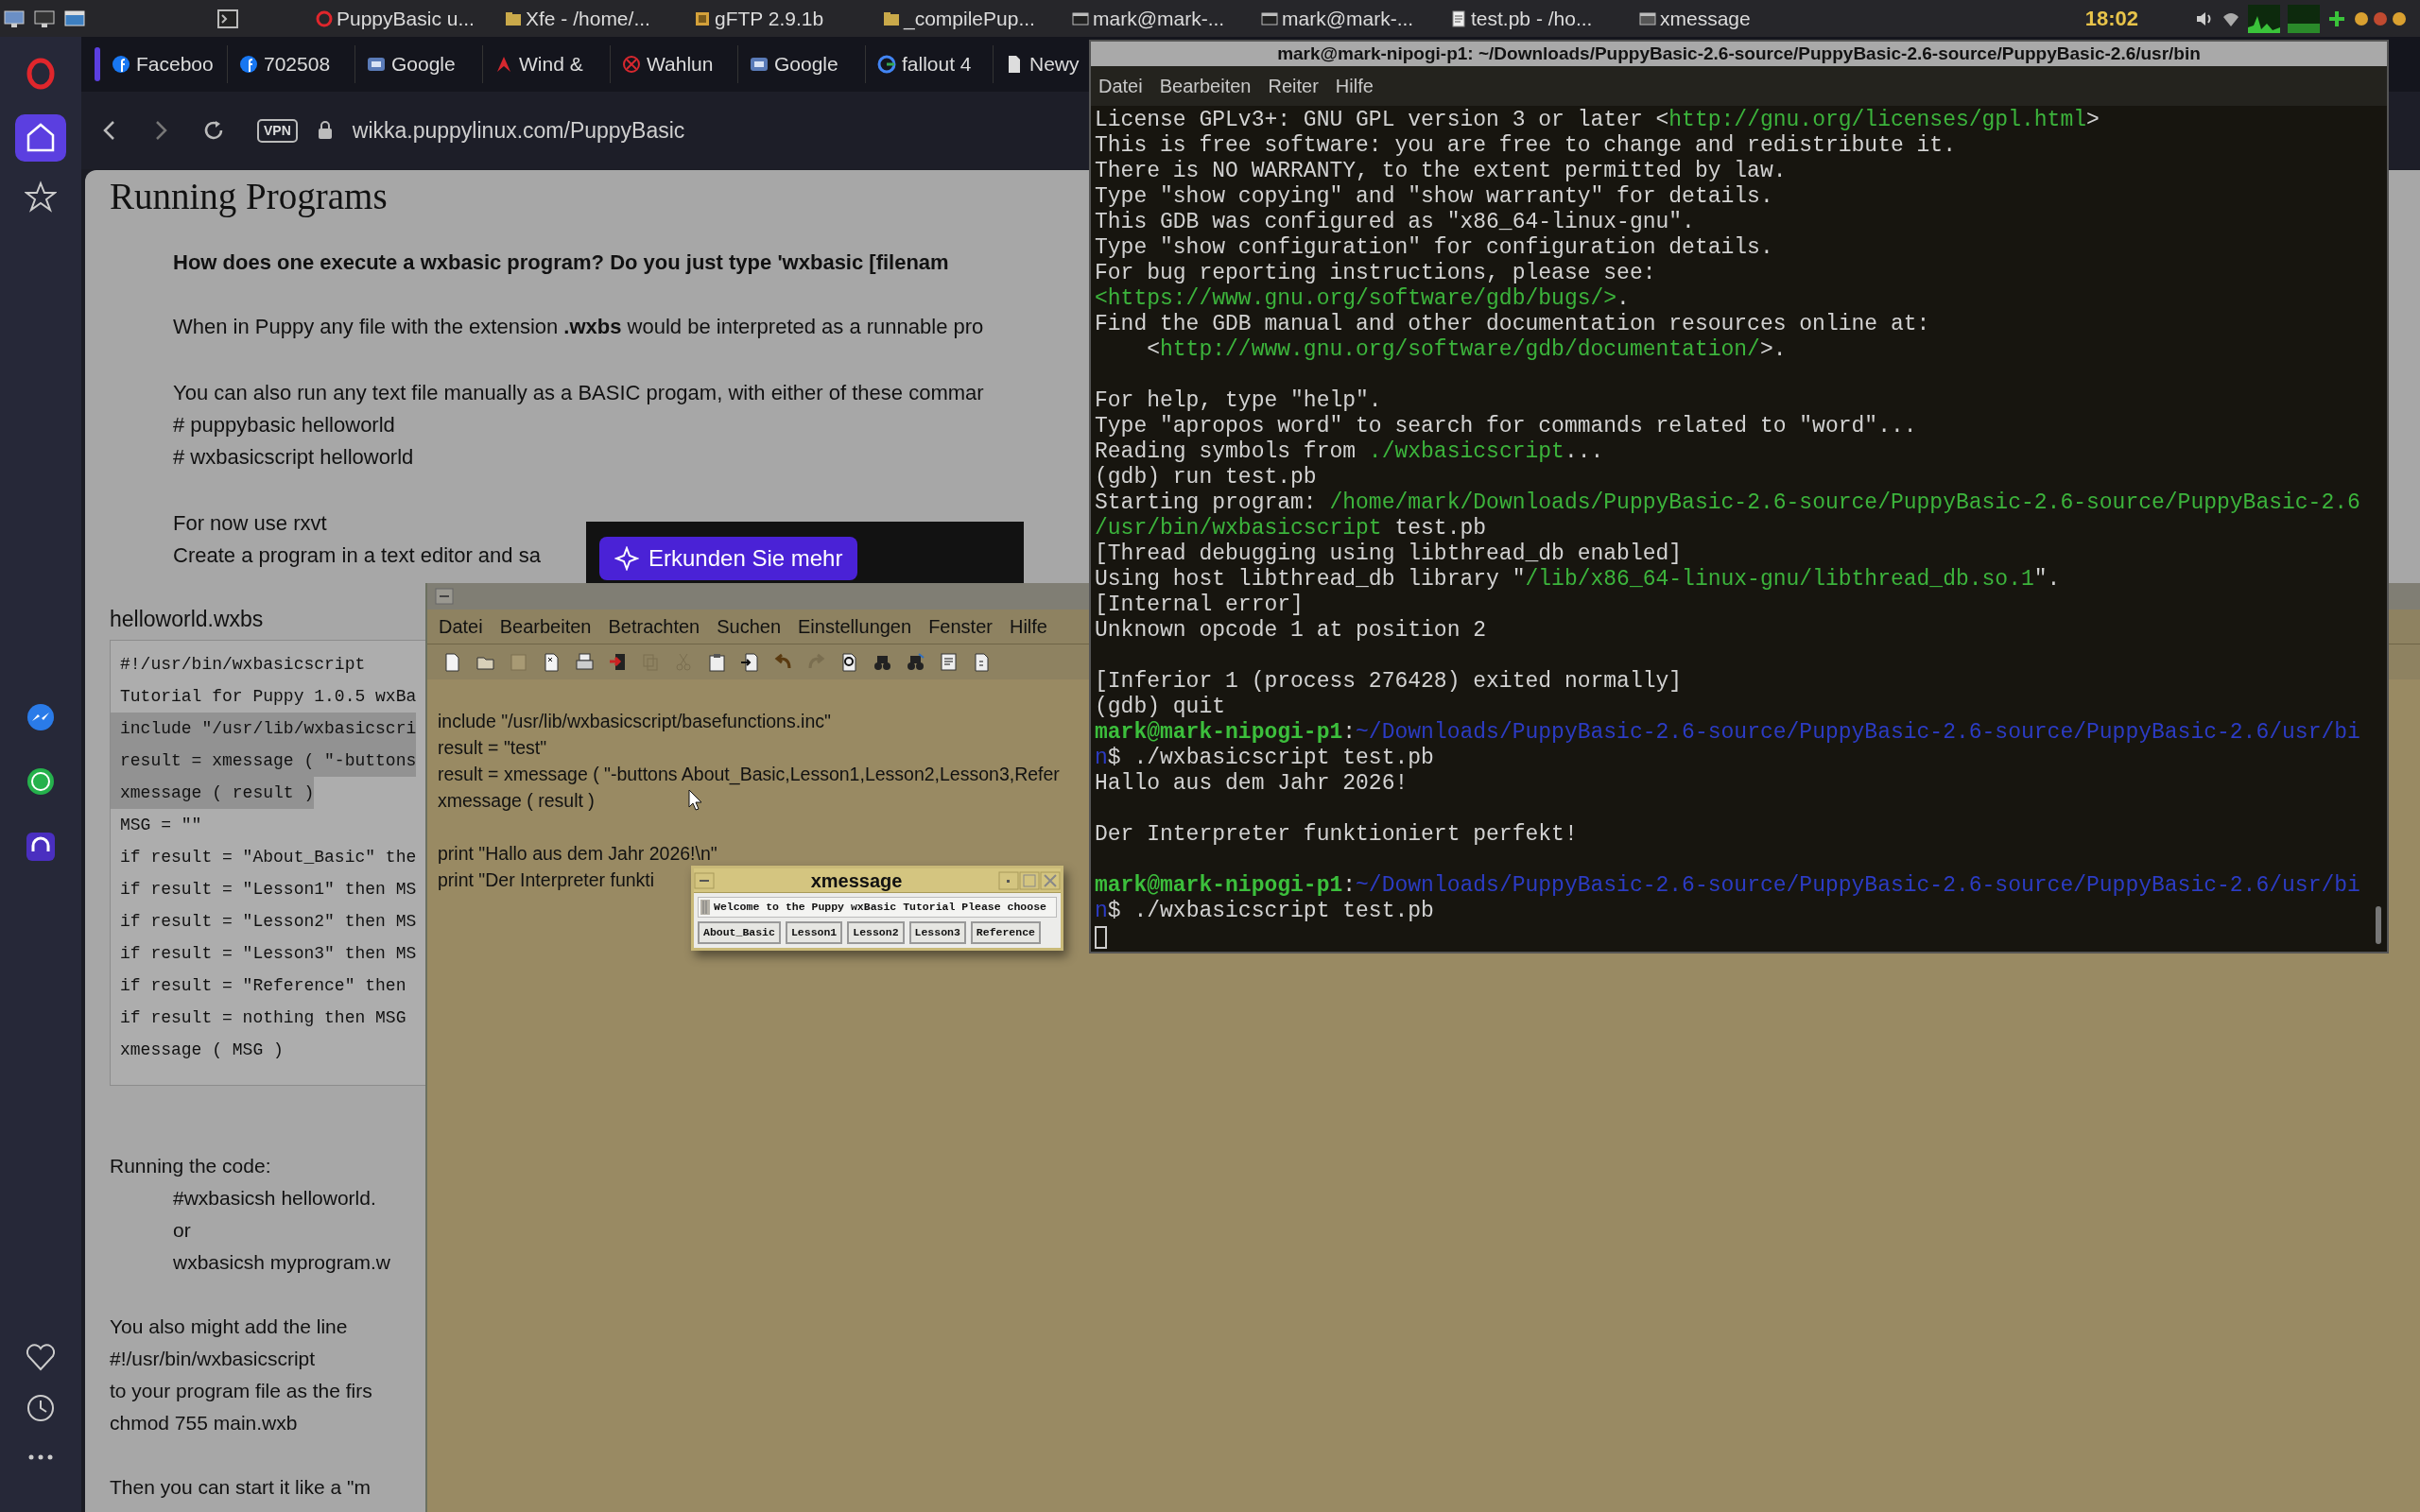  What do you see at coordinates (634, 721) in the screenshot?
I see `code-line: include "/usr/lib/wxbasicscript/basefunctions.inc"` at bounding box center [634, 721].